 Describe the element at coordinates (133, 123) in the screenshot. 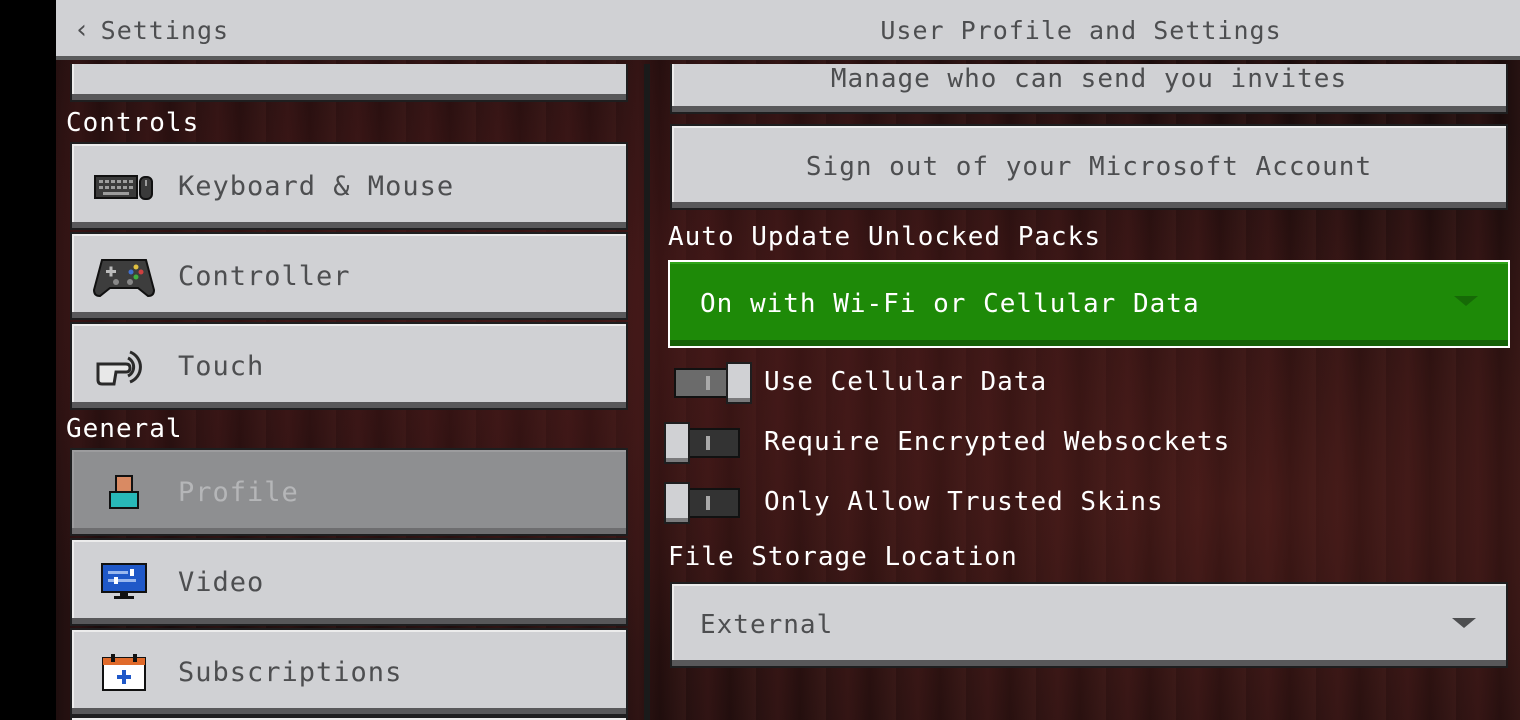

I see `section-label-controls: Controls` at that location.